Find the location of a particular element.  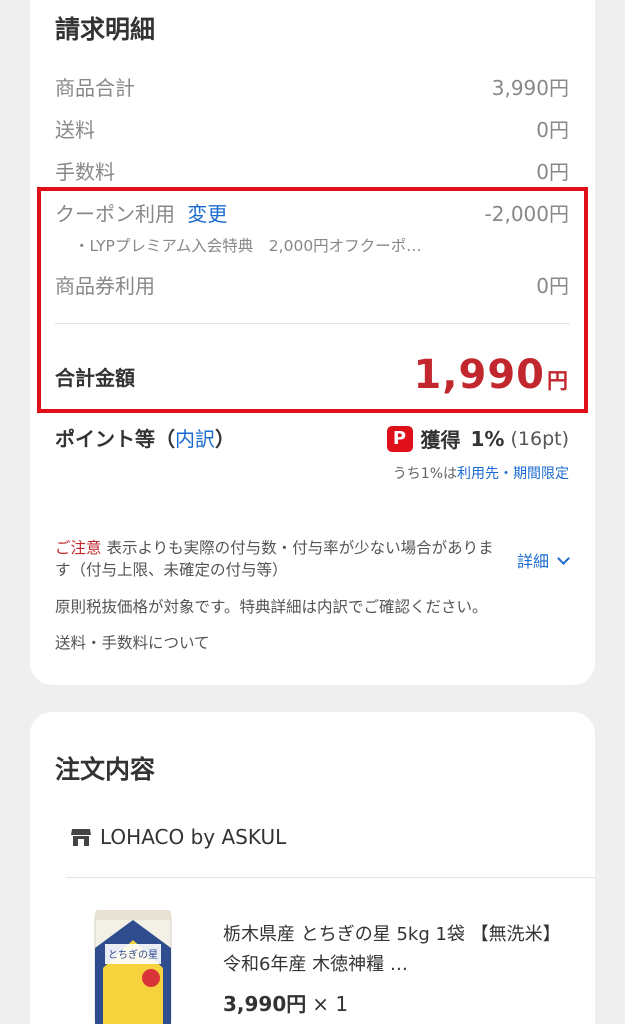

points-label-text: ポイント等（ is located at coordinates (115, 439).